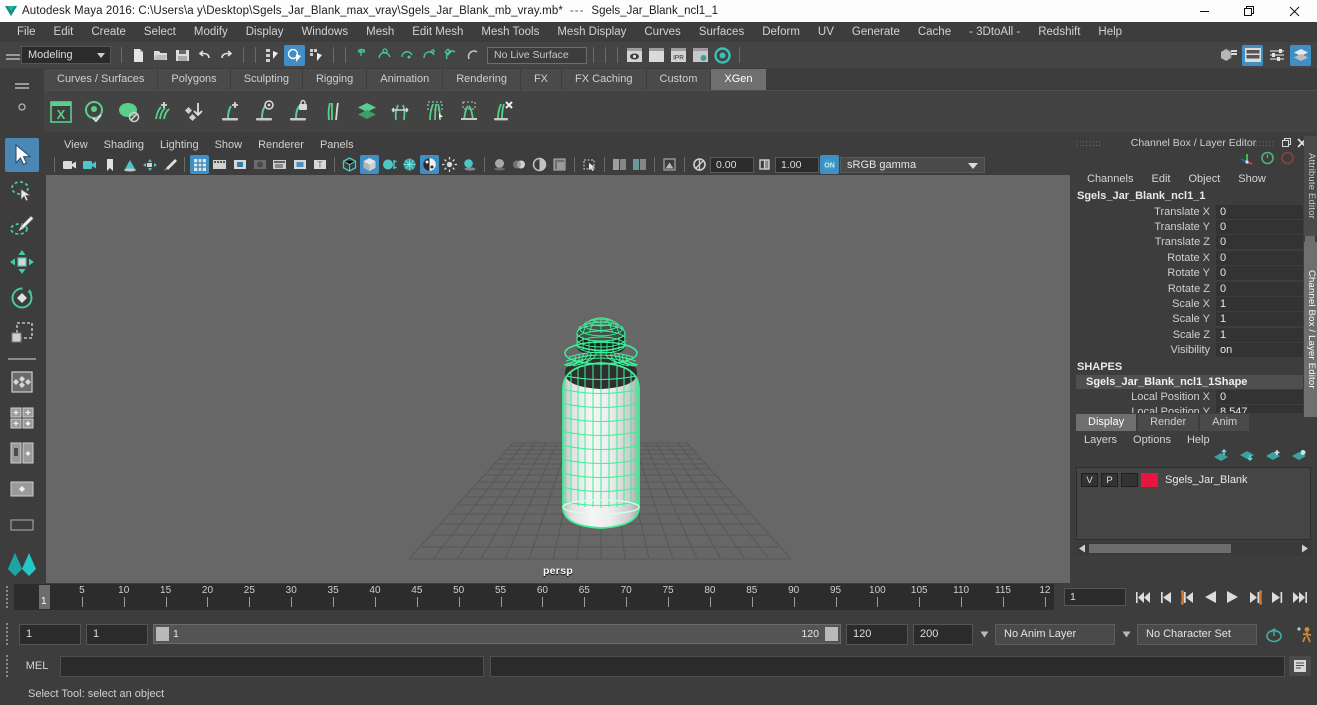 The height and width of the screenshot is (705, 1317). Describe the element at coordinates (219, 164) in the screenshot. I see `film-gate-icon` at that location.